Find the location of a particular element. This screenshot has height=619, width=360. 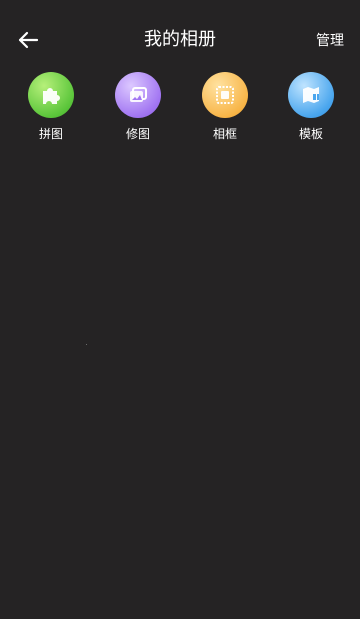

template-icon is located at coordinates (311, 95).